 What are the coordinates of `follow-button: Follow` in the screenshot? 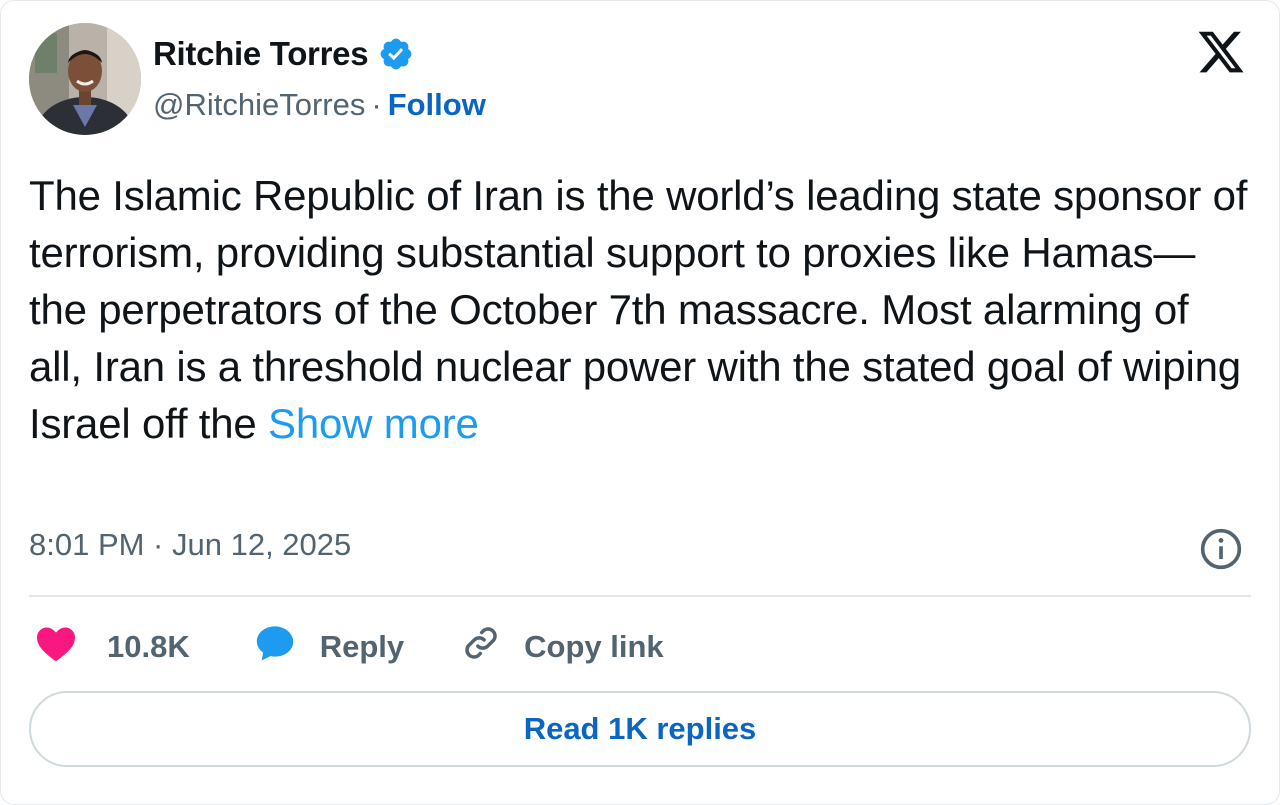 It's located at (437, 104).